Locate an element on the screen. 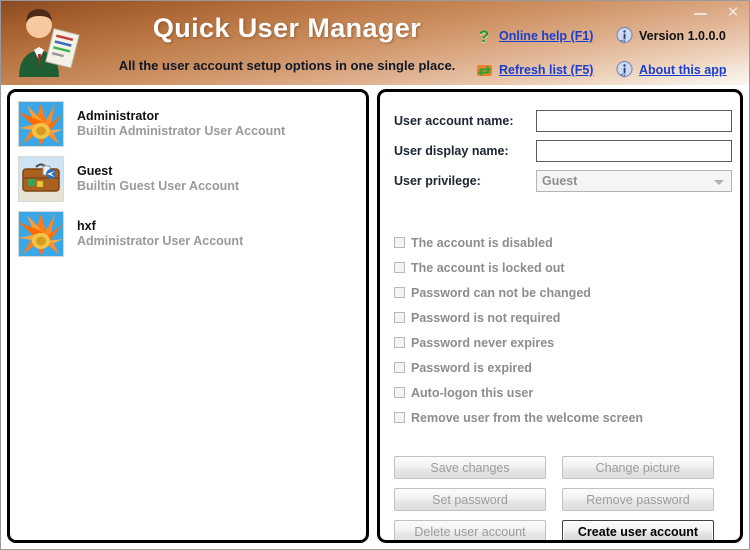  version-row: Version 1.0.0.0 is located at coordinates (670, 36).